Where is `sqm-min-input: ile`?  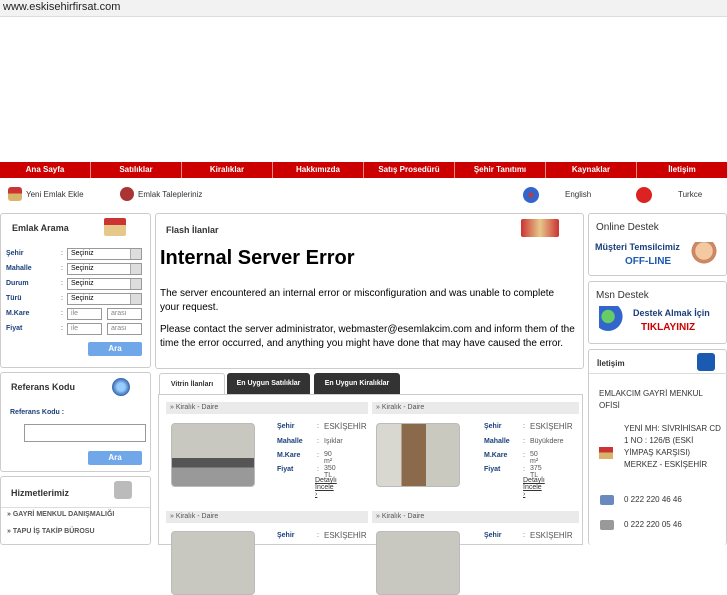
sqm-min-input: ile is located at coordinates (84, 314).